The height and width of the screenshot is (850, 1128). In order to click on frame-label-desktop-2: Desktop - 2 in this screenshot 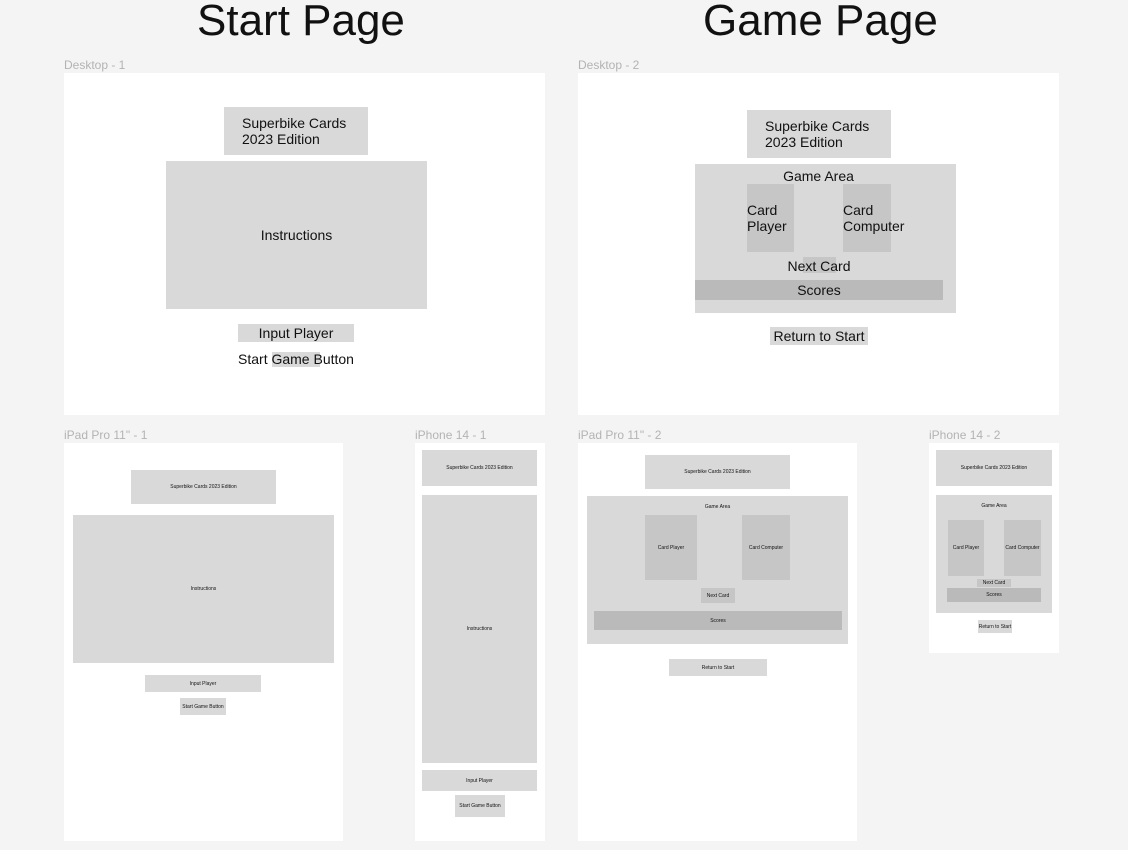, I will do `click(609, 65)`.